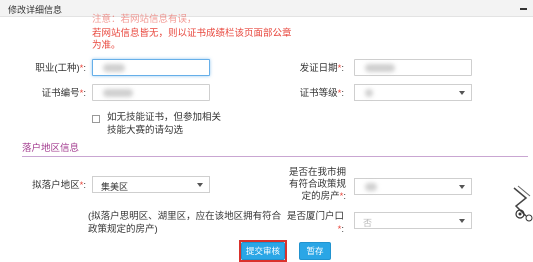  I want to click on xiamen-hukou-label: 是否厦门户口 *:, so click(315, 223).